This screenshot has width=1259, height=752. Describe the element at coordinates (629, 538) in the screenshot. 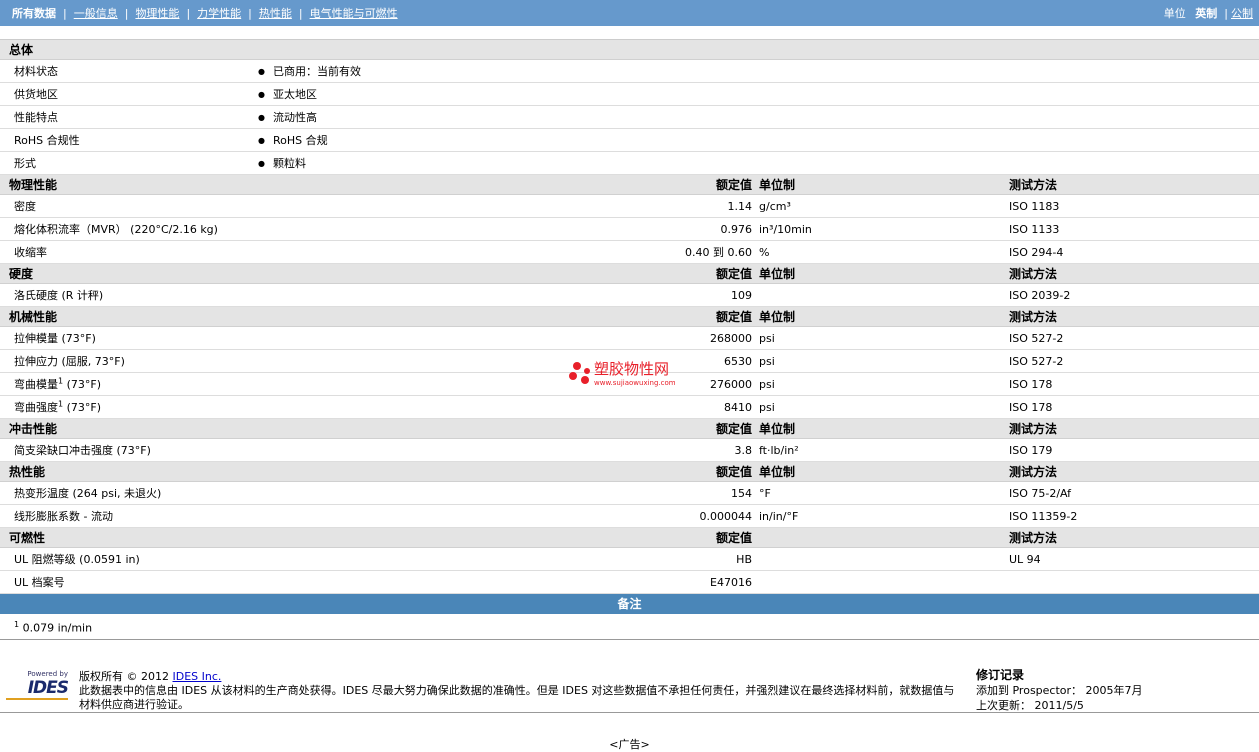

I see `section-header: 可燃性 额定值 测试方法` at that location.